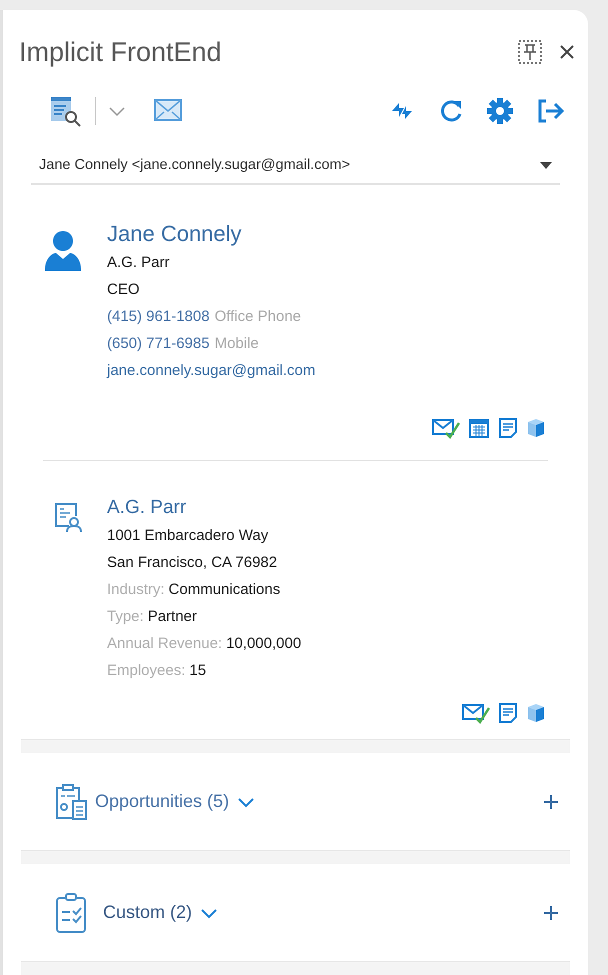  I want to click on account-card-icon, so click(68, 518).